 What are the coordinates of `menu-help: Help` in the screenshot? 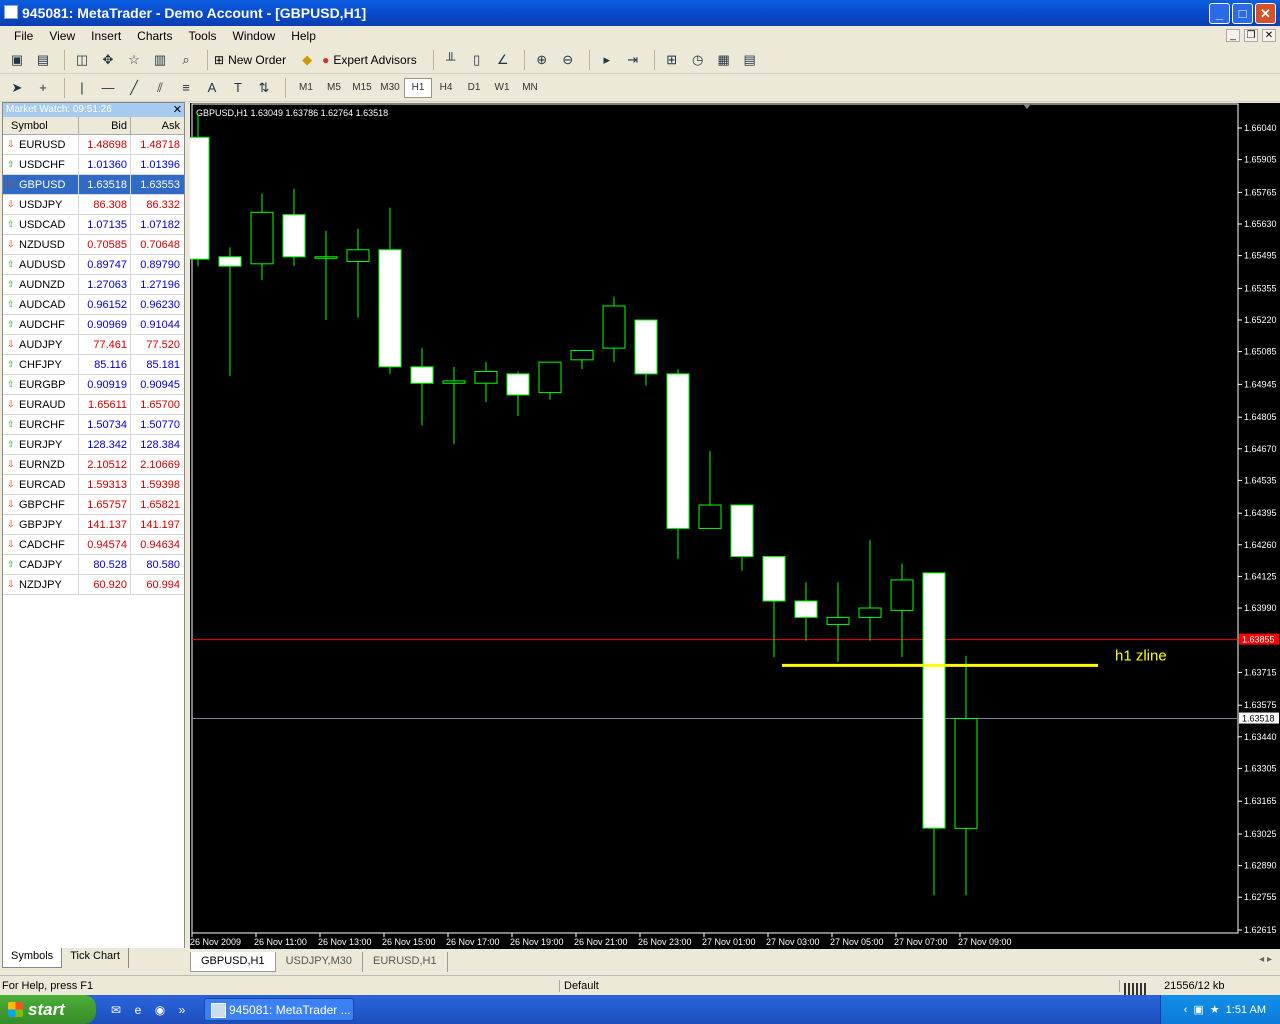 It's located at (303, 36).